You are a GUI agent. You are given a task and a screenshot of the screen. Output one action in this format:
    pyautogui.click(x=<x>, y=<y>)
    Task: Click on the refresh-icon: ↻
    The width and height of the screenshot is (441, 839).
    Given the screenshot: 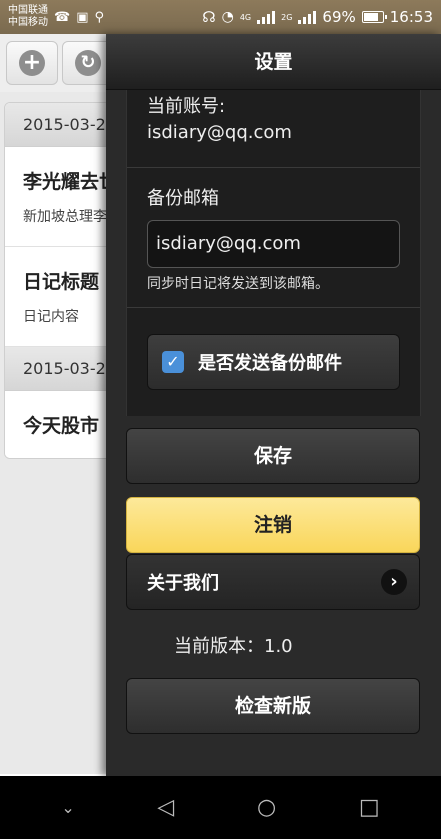 What is the action you would take?
    pyautogui.click(x=88, y=63)
    